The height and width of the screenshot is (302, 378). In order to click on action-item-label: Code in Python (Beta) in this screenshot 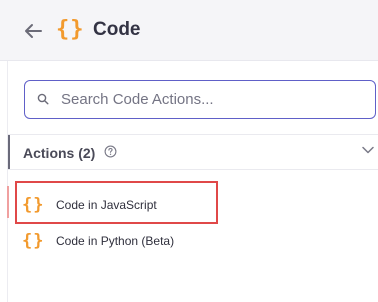, I will do `click(115, 241)`.